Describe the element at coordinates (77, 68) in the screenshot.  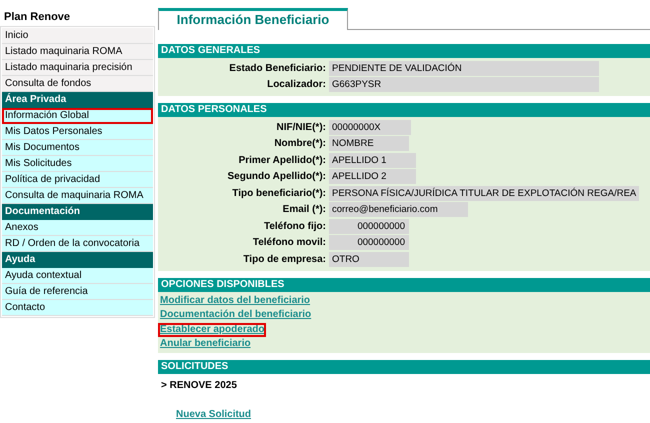
I see `sidebar-item: Listado maquinaria precisión` at that location.